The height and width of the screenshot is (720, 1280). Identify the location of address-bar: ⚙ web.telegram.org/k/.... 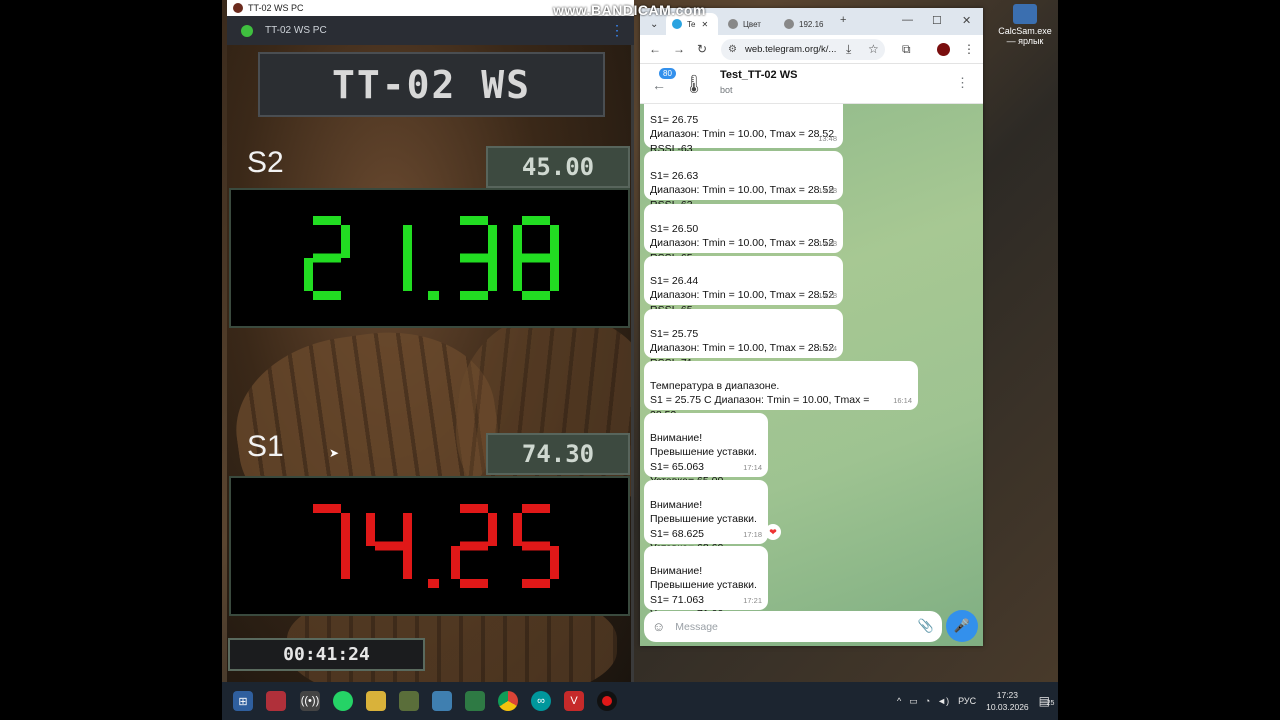
(803, 49).